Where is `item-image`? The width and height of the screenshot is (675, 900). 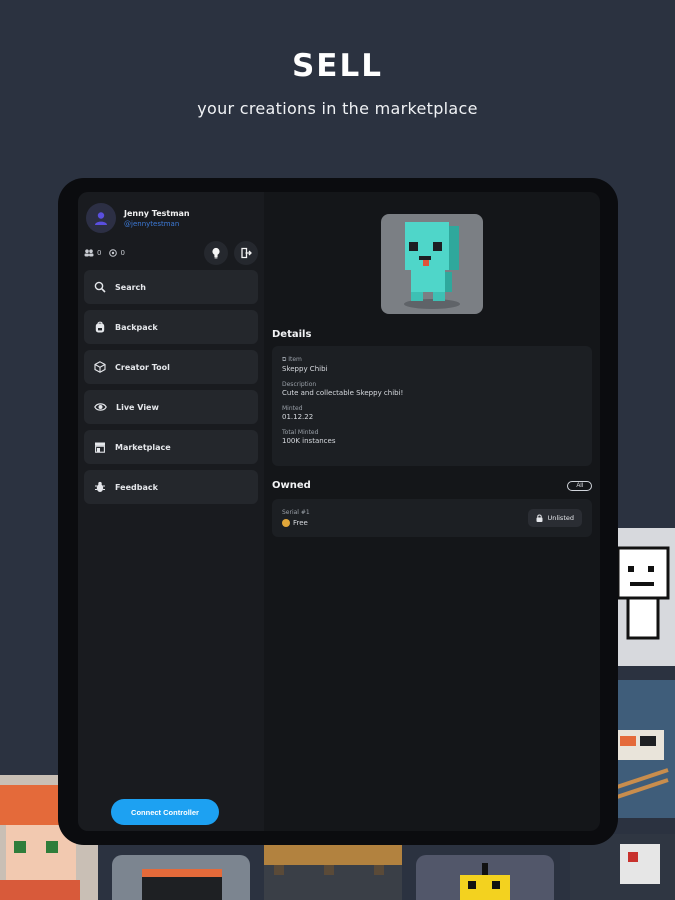 item-image is located at coordinates (432, 264).